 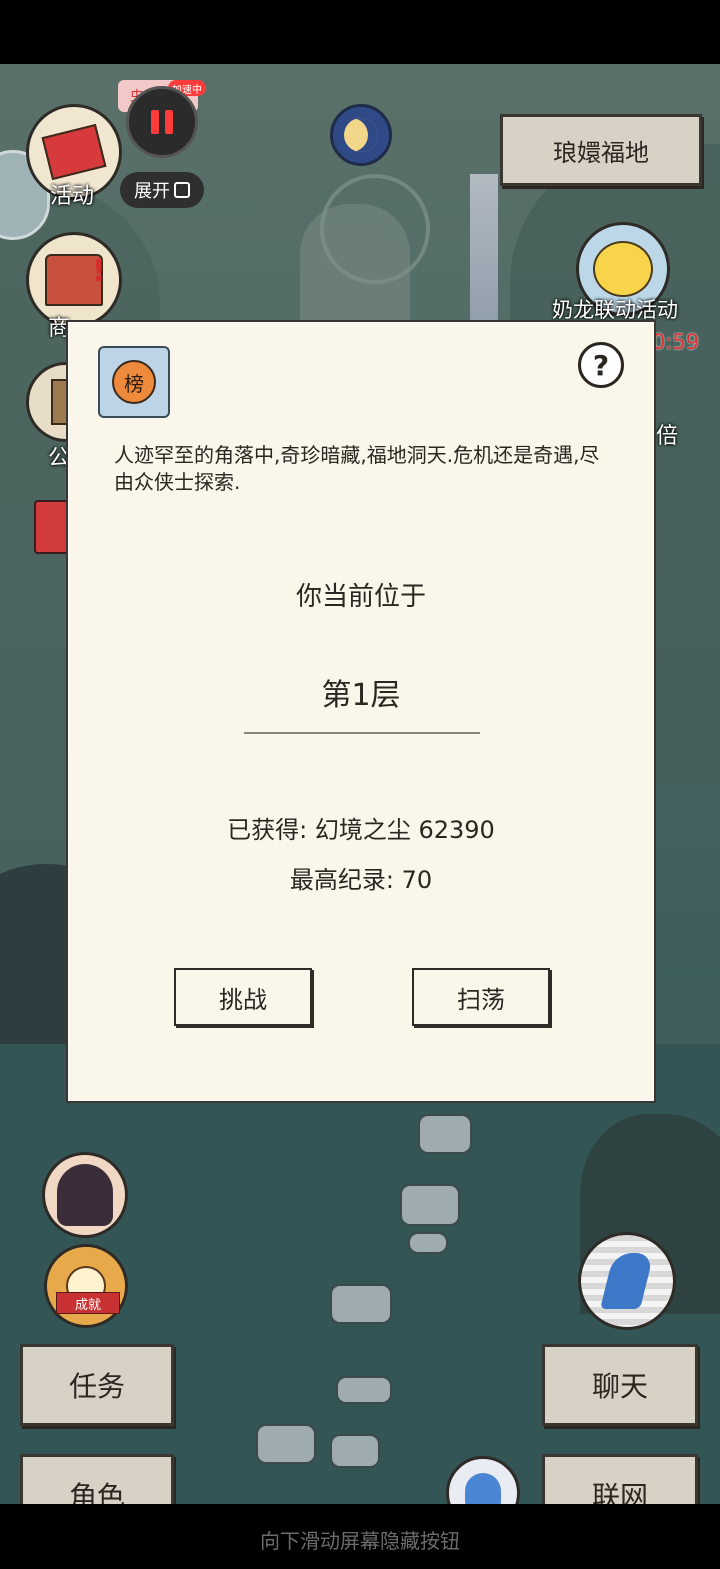 I want to click on expand-icon, so click(x=182, y=190).